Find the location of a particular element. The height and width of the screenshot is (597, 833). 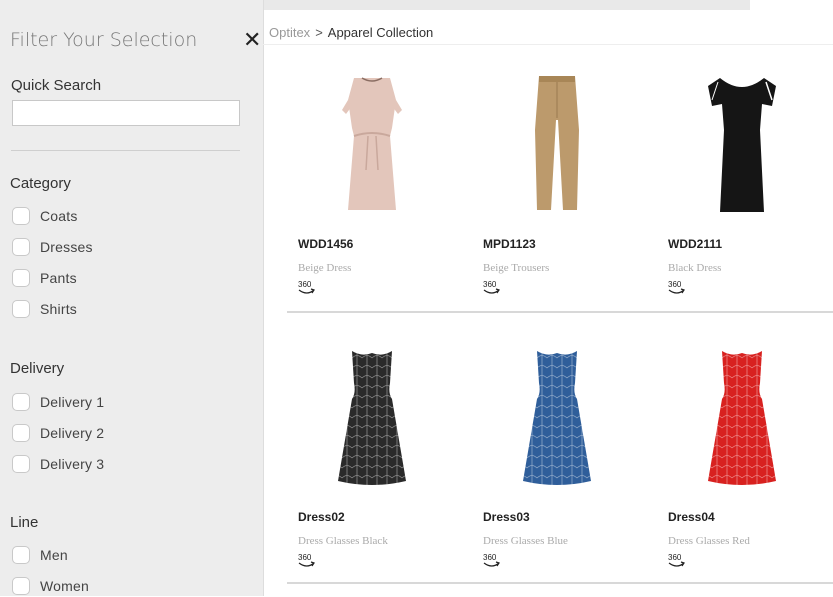

line-group-title: Line is located at coordinates (24, 522).